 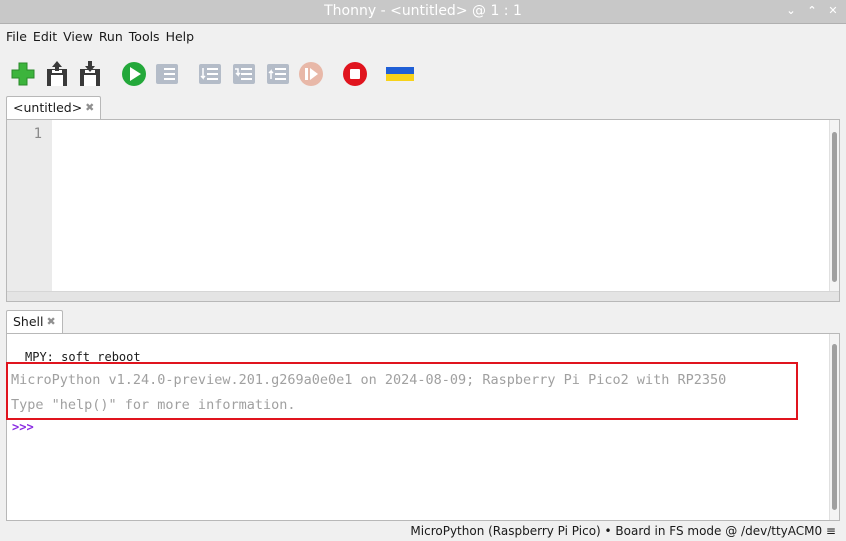 What do you see at coordinates (23, 74) in the screenshot?
I see `new-file-icon` at bounding box center [23, 74].